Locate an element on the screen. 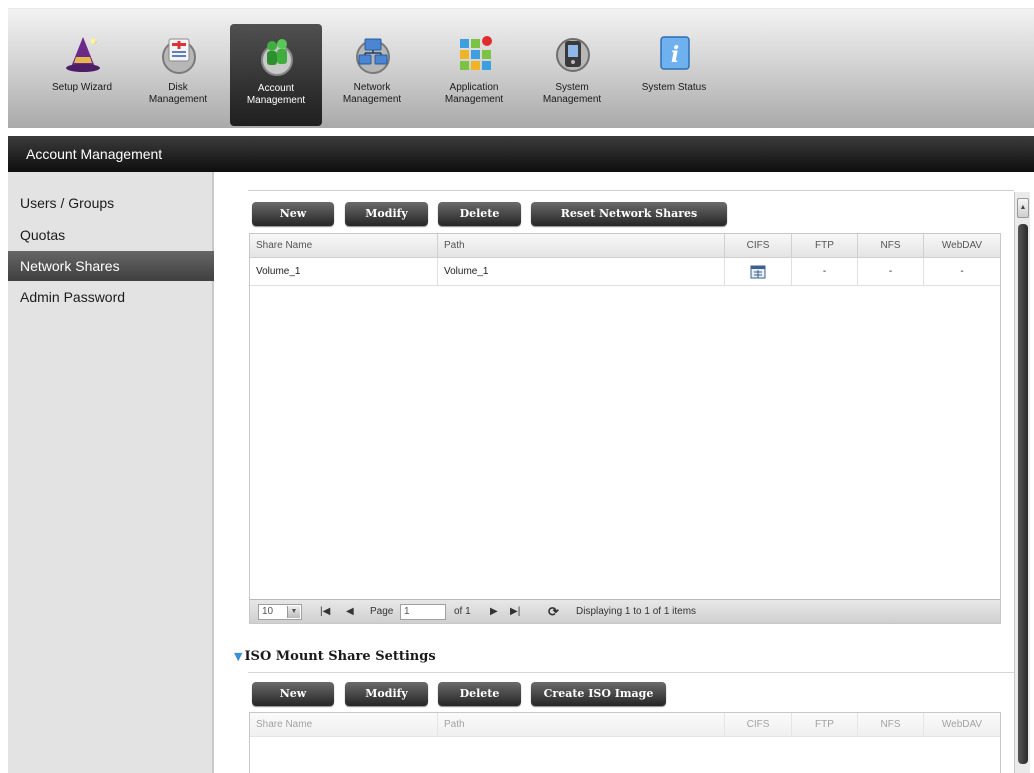 The image size is (1034, 773). toolbar-label: Account Management is located at coordinates (276, 94).